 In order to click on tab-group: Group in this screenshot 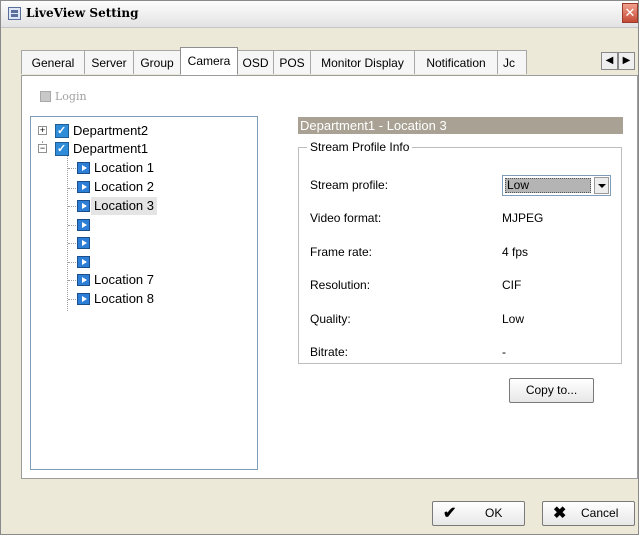, I will do `click(157, 62)`.